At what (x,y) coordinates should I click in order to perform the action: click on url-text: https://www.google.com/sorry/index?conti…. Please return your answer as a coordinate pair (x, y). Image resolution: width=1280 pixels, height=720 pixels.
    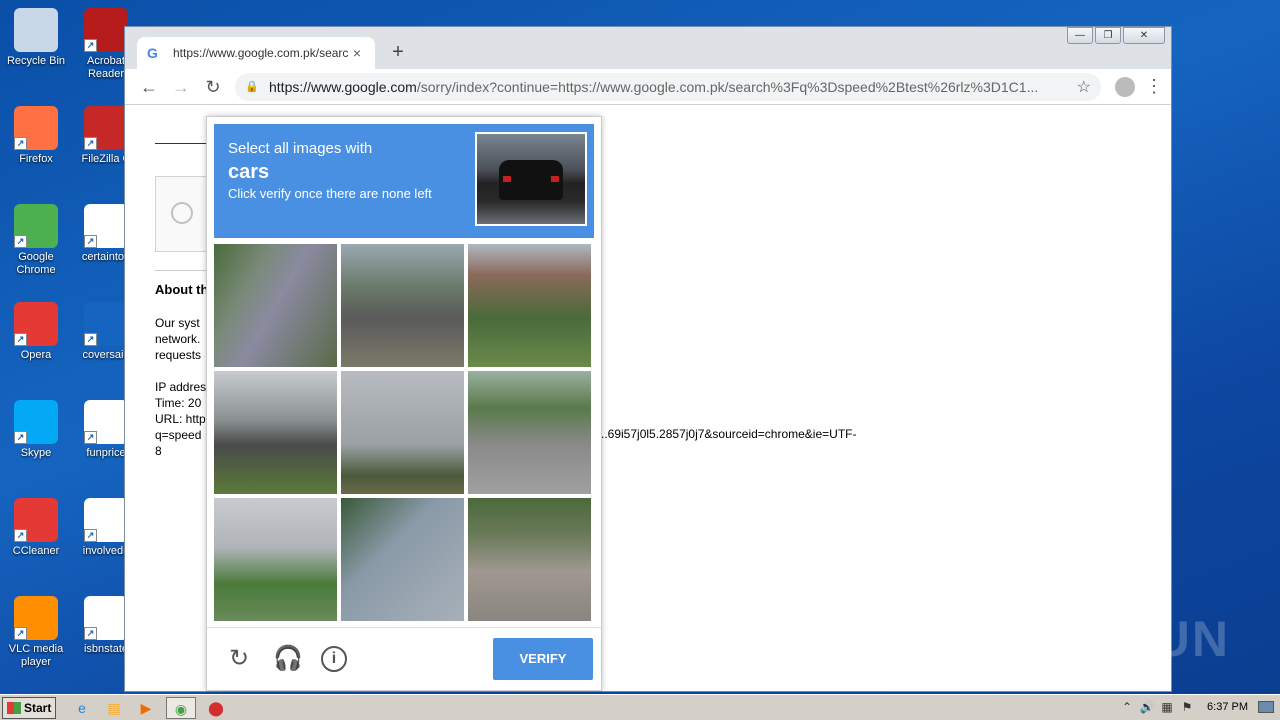
    Looking at the image, I should click on (673, 87).